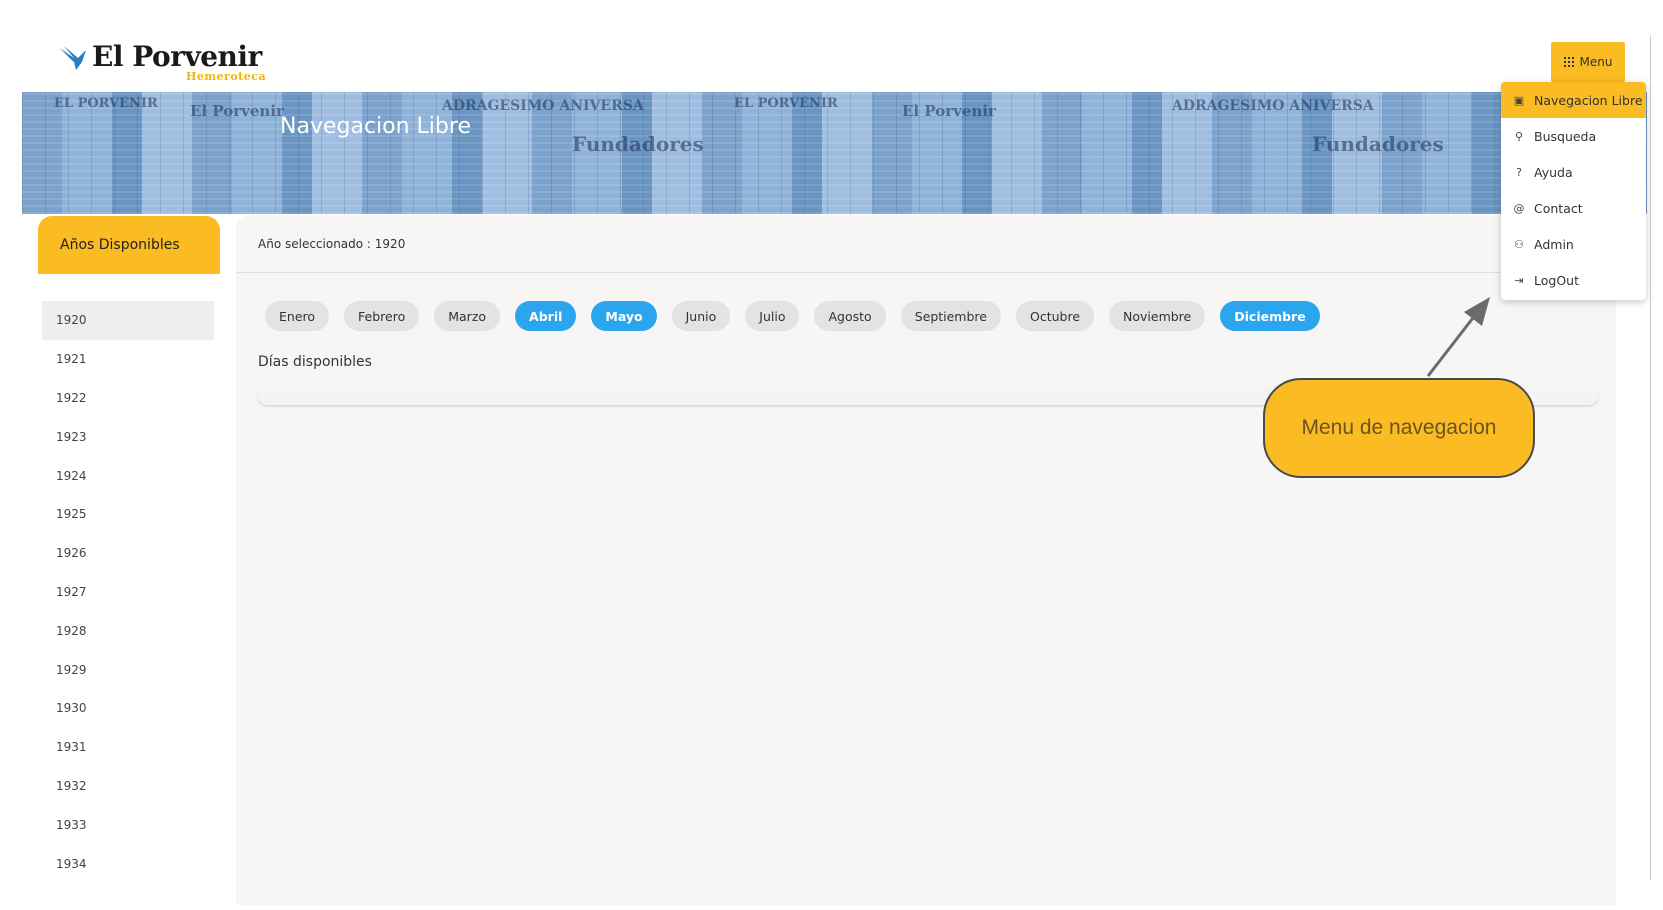 The image size is (1663, 910). Describe the element at coordinates (226, 76) in the screenshot. I see `logo-subtitle: Hemeroteca` at that location.